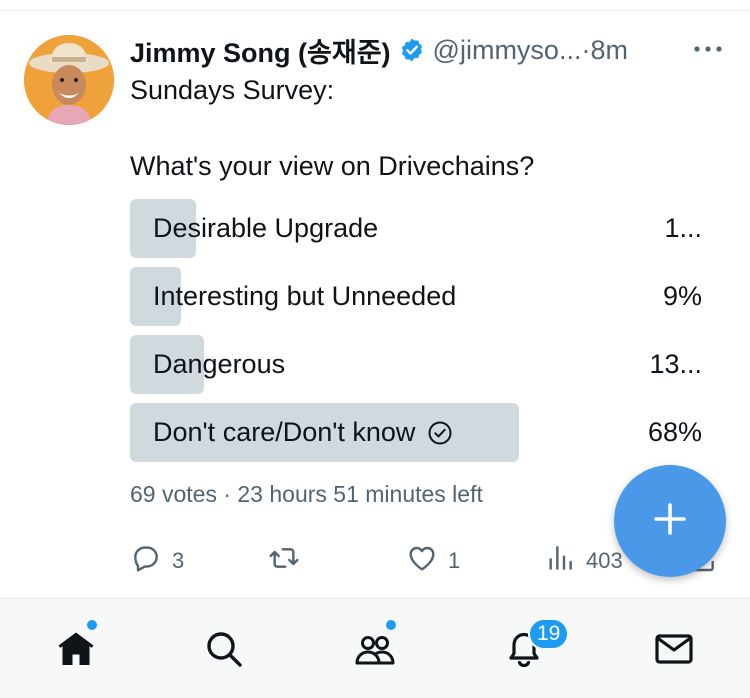 This screenshot has width=750, height=698. I want to click on notifications-badge: 19, so click(549, 634).